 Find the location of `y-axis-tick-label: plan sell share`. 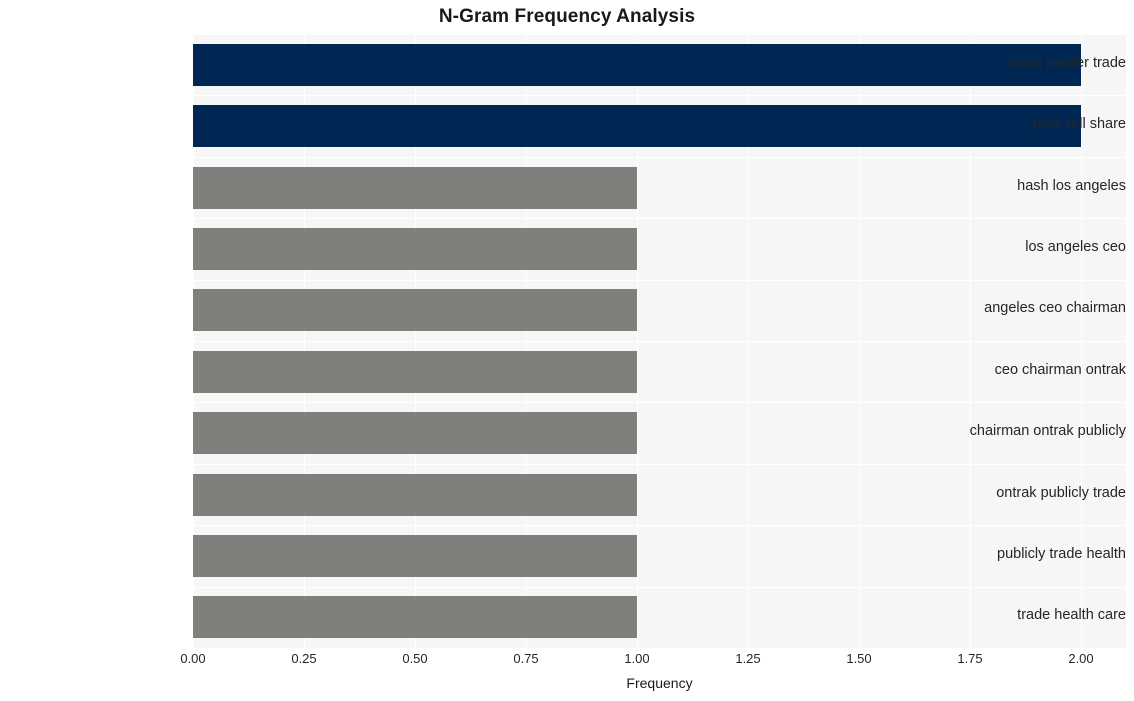

y-axis-tick-label: plan sell share is located at coordinates (1079, 124).